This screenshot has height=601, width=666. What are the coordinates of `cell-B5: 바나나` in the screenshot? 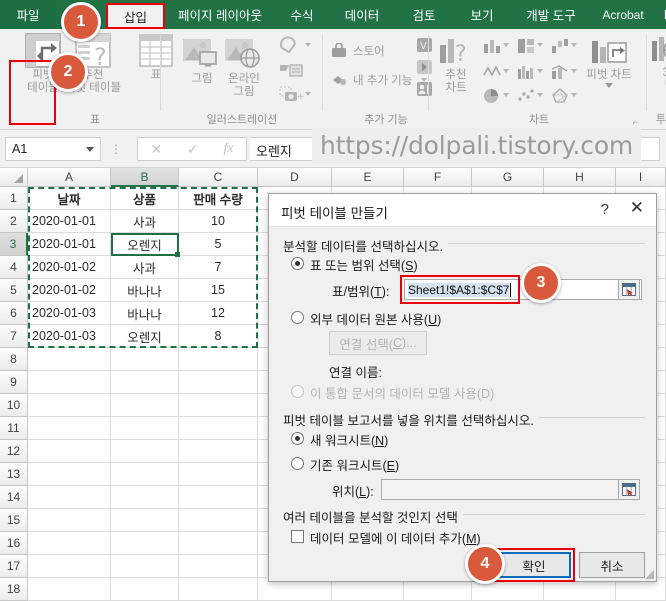 It's located at (145, 290).